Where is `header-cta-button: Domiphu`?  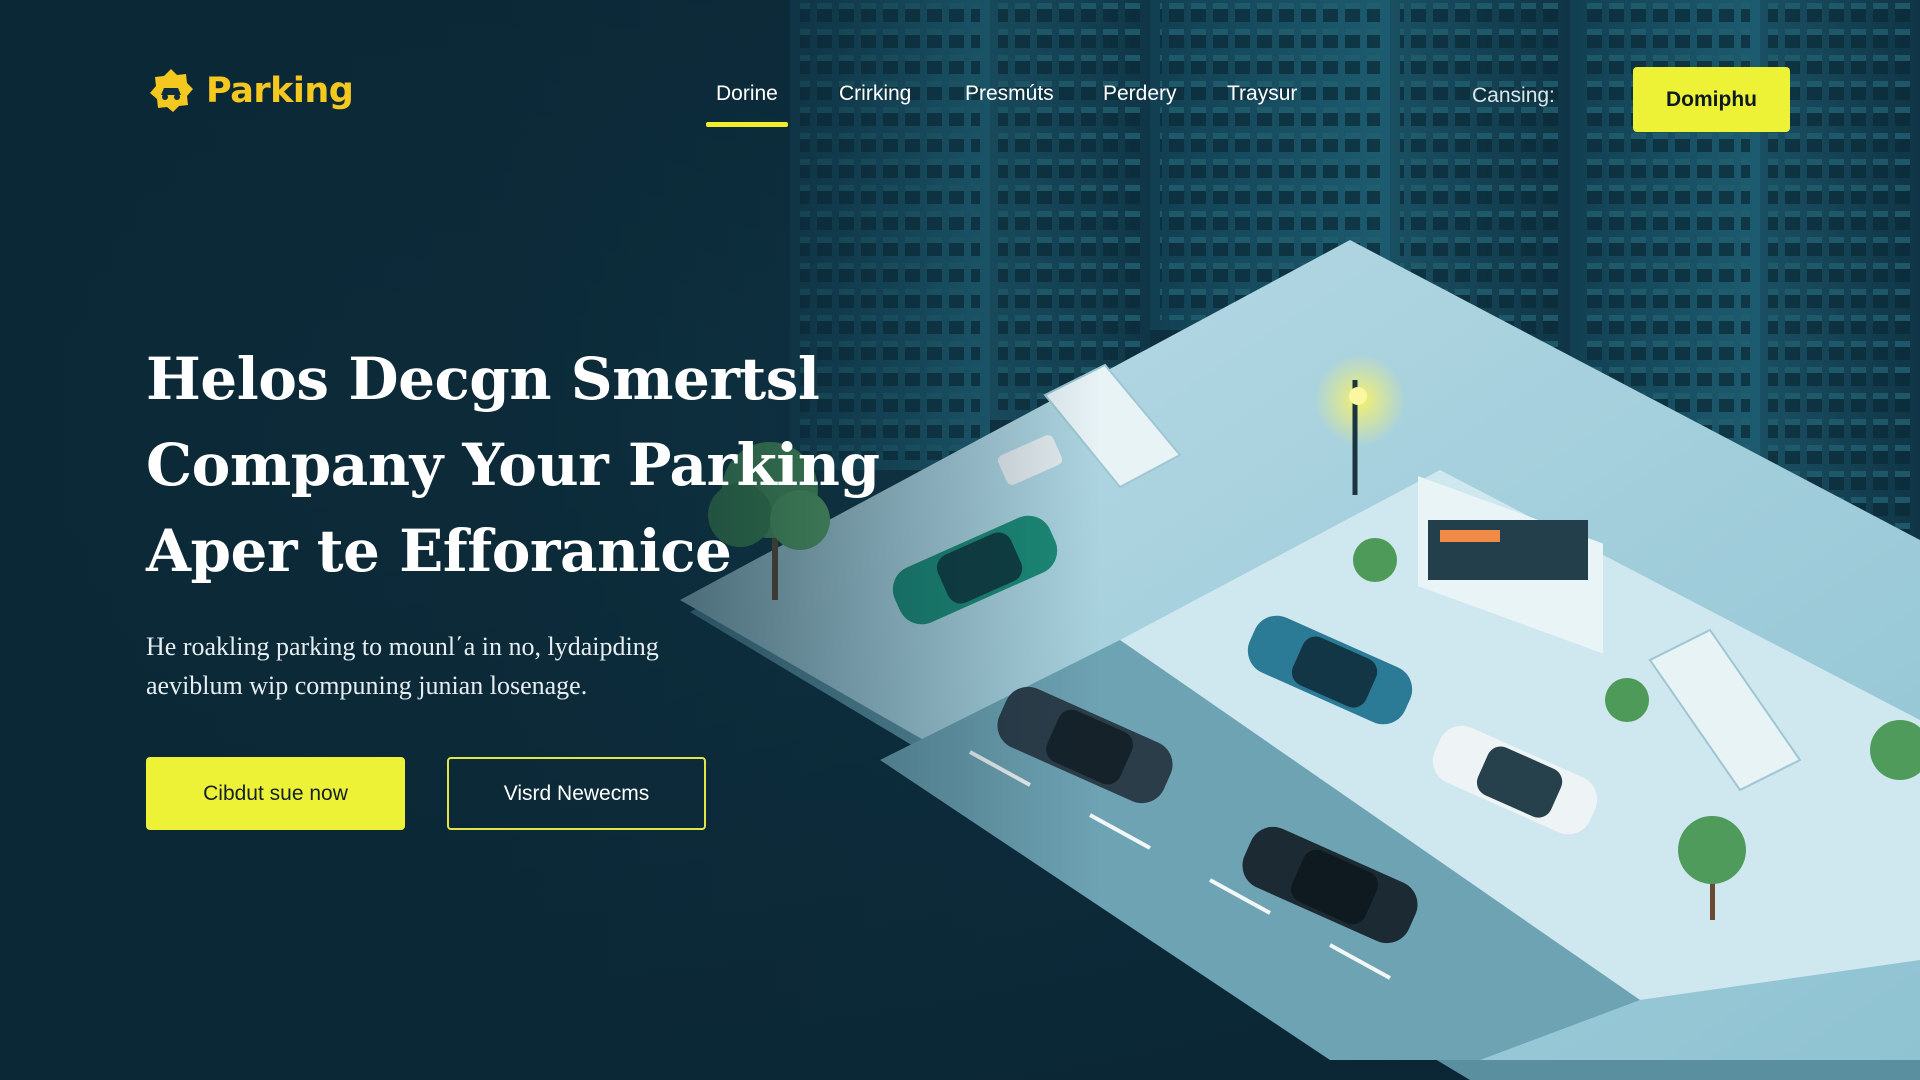
header-cta-button: Domiphu is located at coordinates (1711, 99).